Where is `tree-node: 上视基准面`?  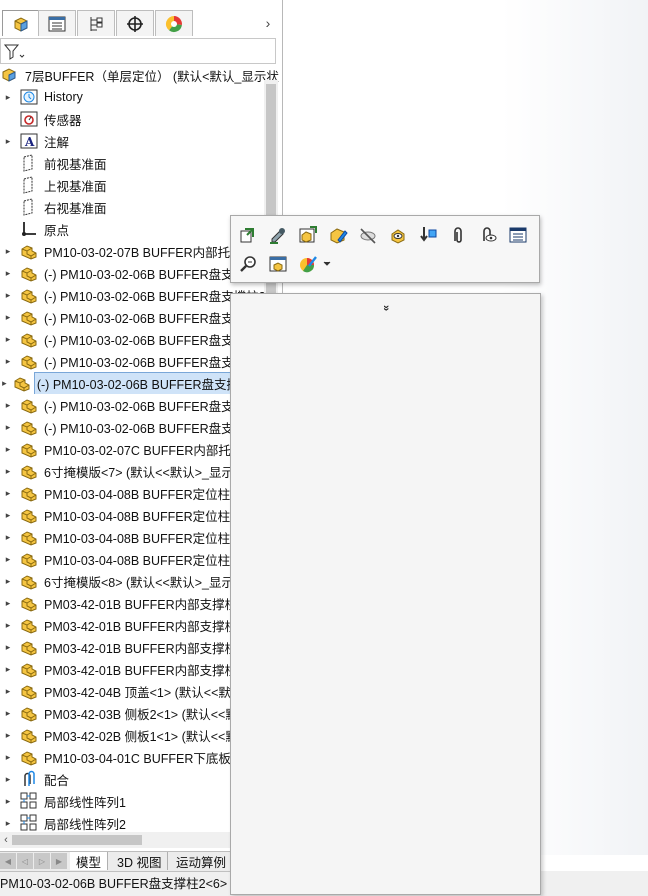 tree-node: 上视基准面 is located at coordinates (141, 185).